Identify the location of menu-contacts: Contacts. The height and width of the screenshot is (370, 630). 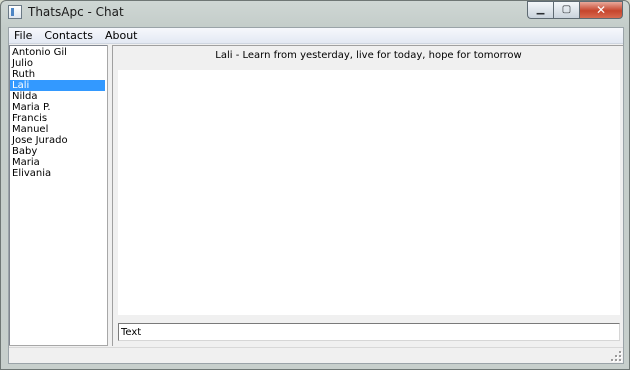
(68, 36).